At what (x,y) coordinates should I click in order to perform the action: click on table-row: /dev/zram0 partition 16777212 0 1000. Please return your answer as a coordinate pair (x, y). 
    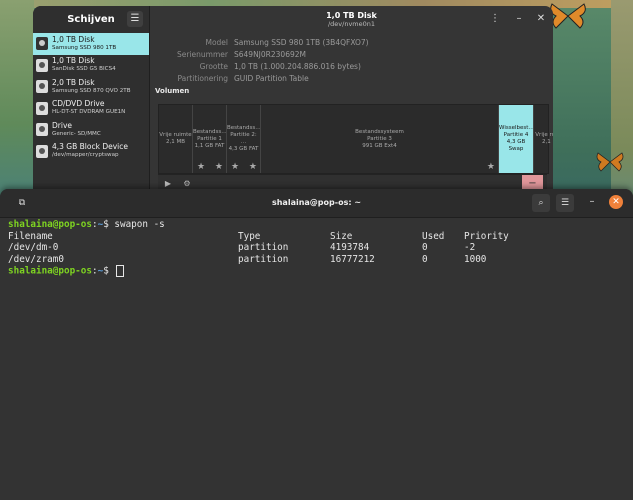
    Looking at the image, I should click on (316, 260).